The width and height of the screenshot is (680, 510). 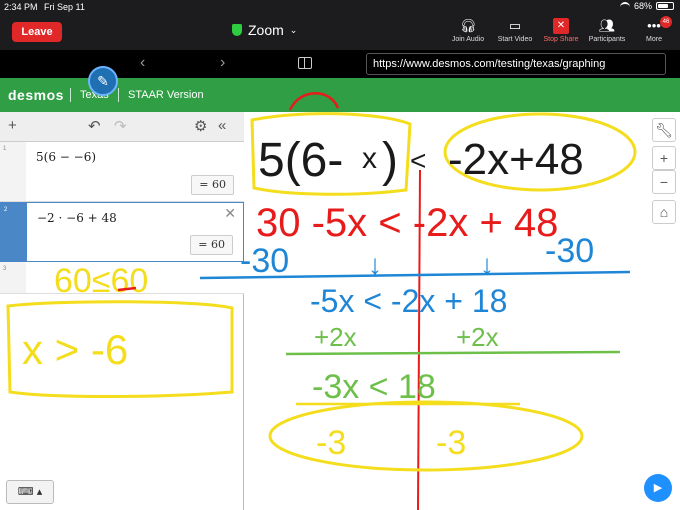 What do you see at coordinates (237, 30) in the screenshot?
I see `shield-icon` at bounding box center [237, 30].